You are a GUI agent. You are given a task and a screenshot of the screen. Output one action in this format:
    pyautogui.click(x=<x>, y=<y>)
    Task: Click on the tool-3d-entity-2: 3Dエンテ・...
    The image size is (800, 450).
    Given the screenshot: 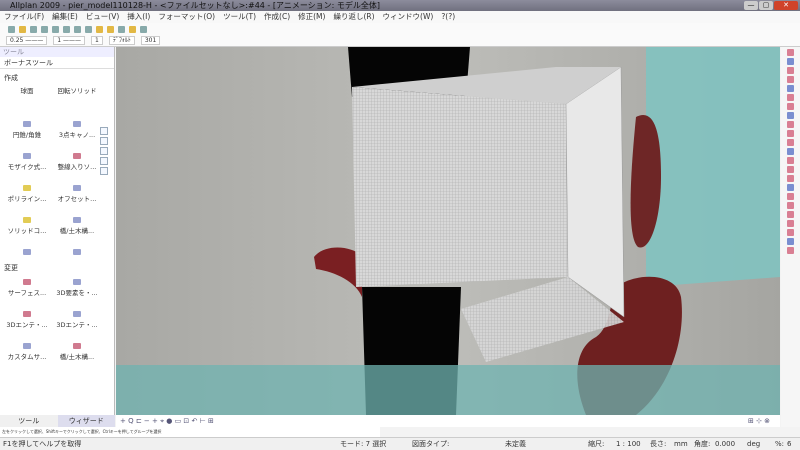 What is the action you would take?
    pyautogui.click(x=77, y=321)
    